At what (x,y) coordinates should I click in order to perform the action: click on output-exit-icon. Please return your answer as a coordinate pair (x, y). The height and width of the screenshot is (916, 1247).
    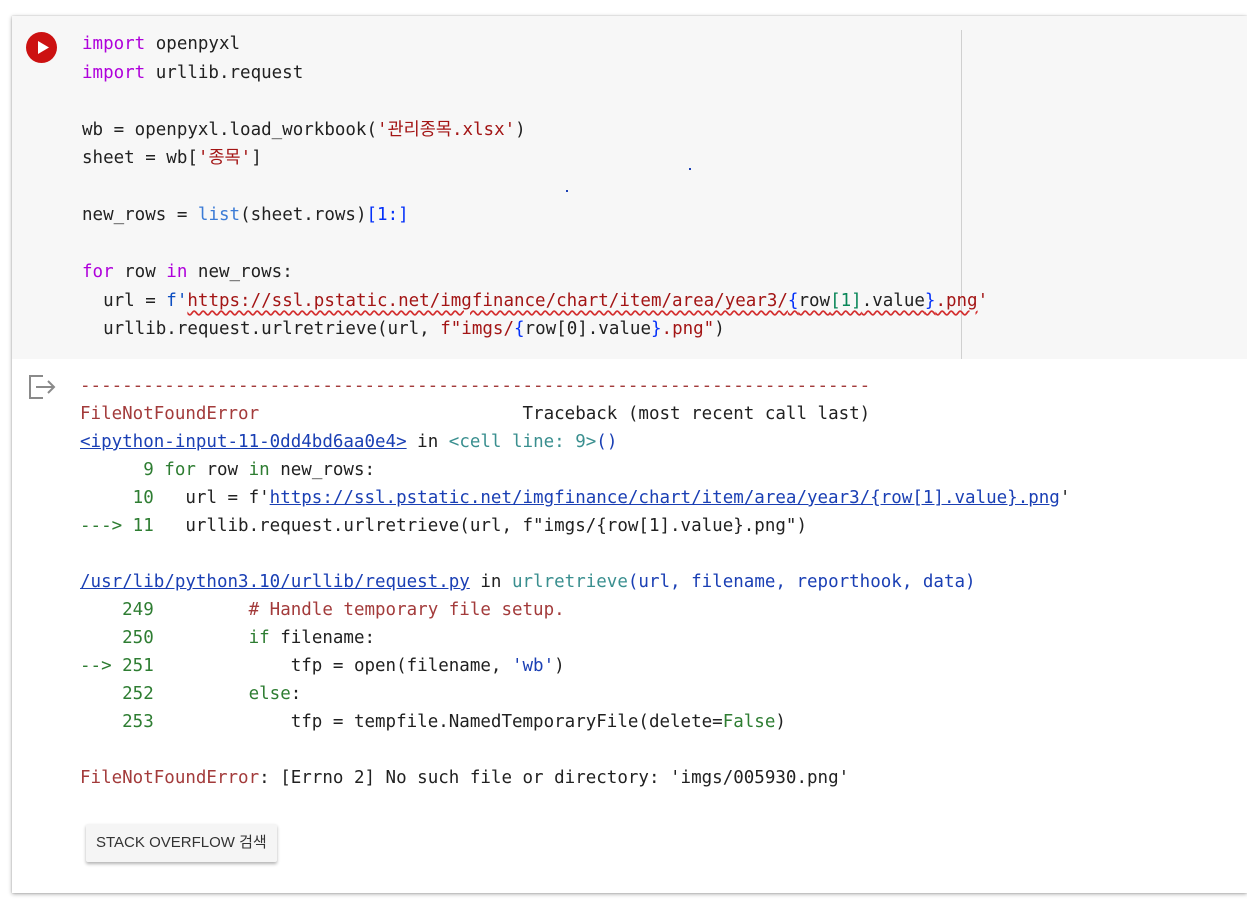
    Looking at the image, I should click on (42, 387).